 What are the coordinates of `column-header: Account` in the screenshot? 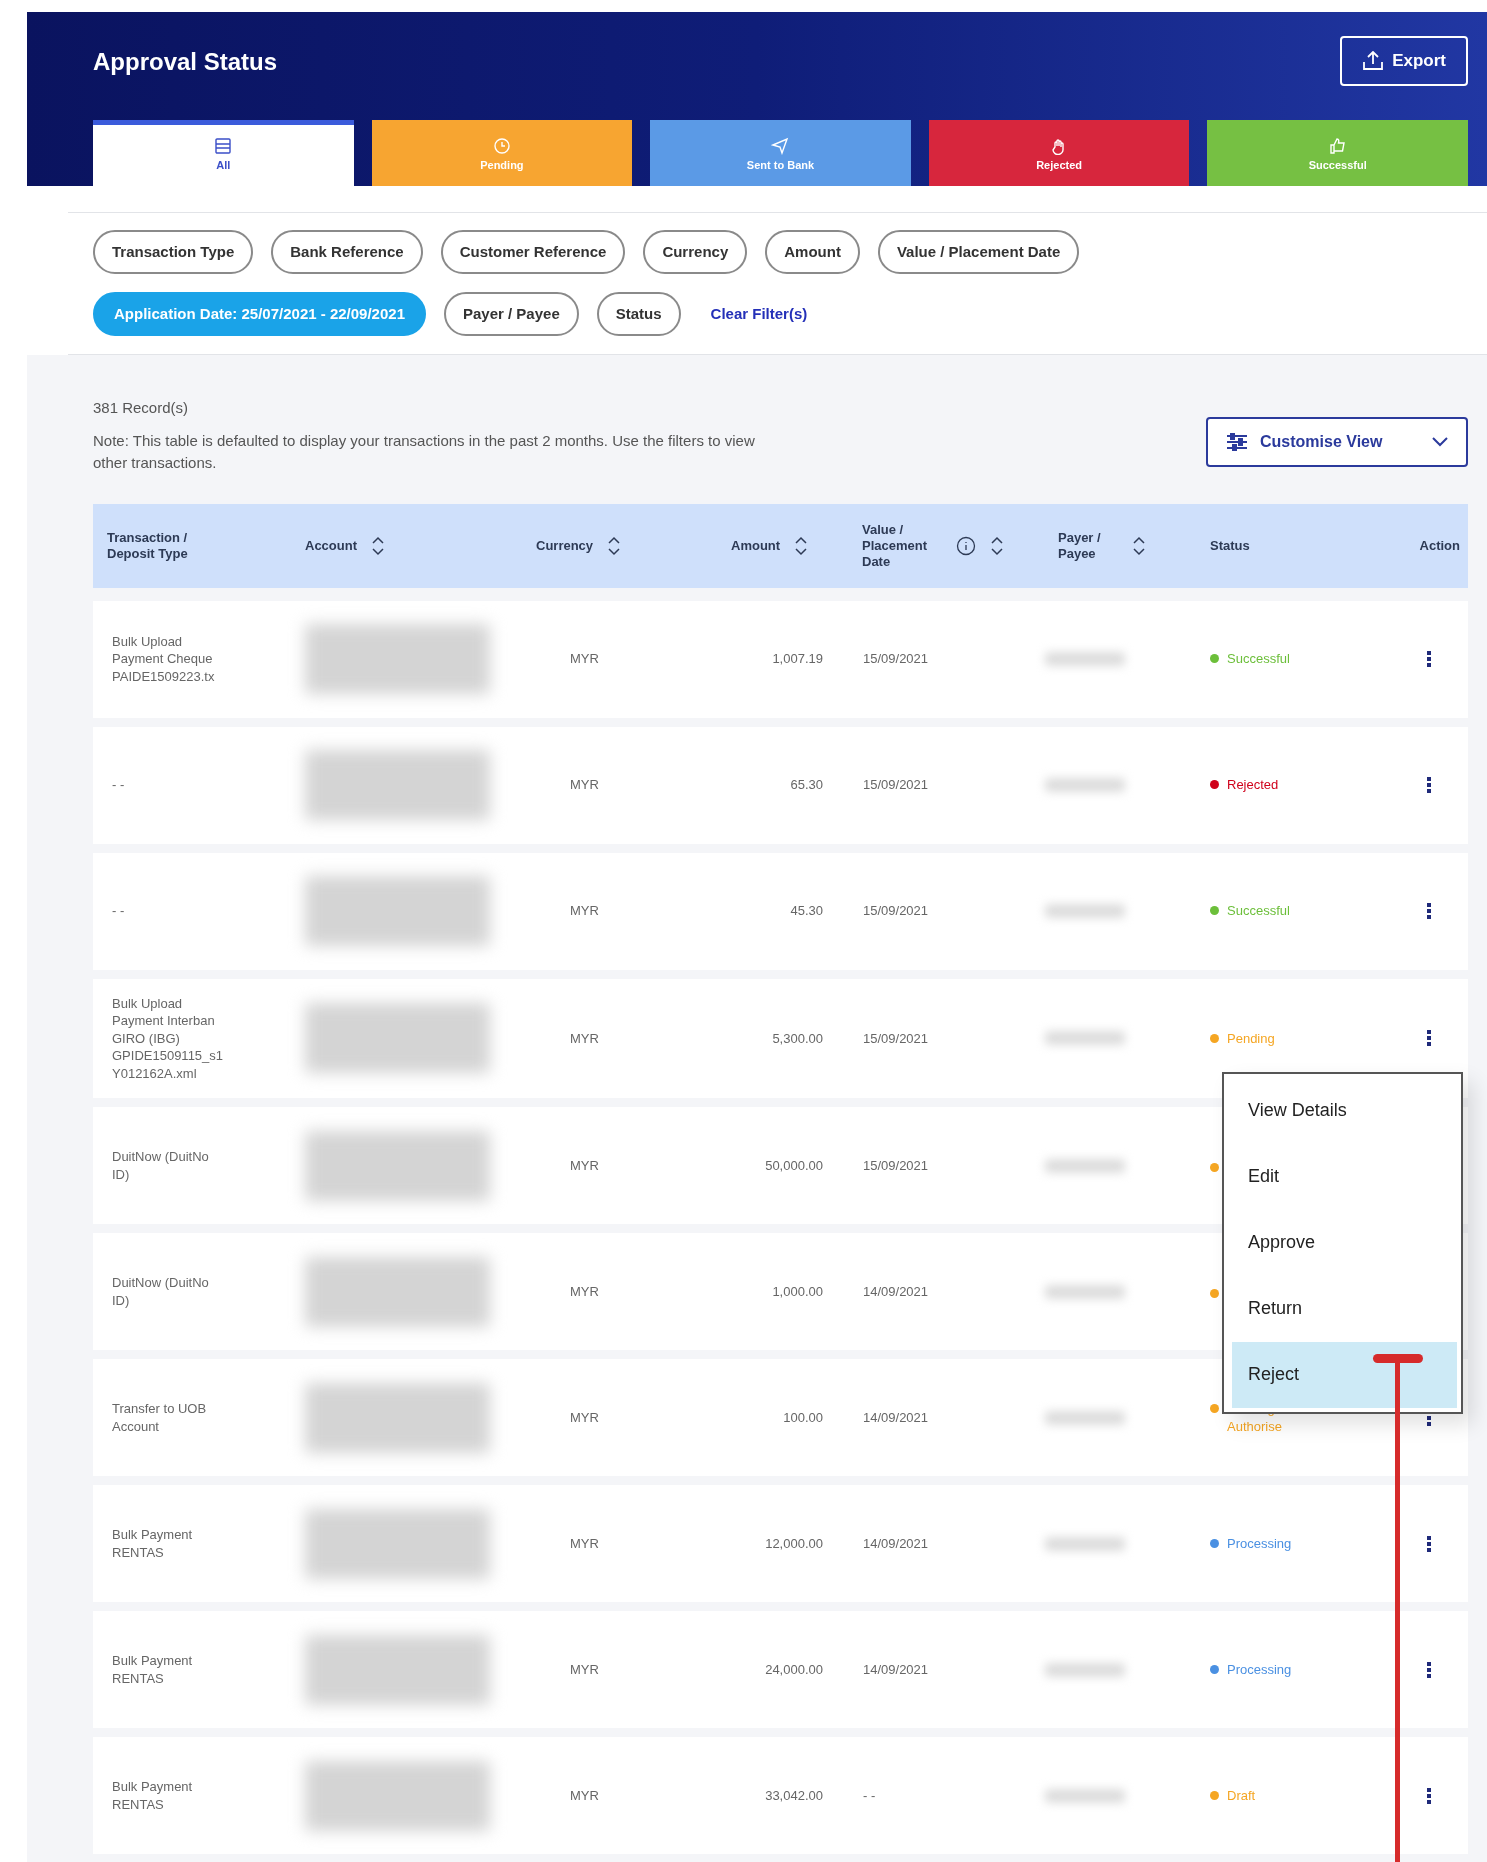 It's located at (382, 545).